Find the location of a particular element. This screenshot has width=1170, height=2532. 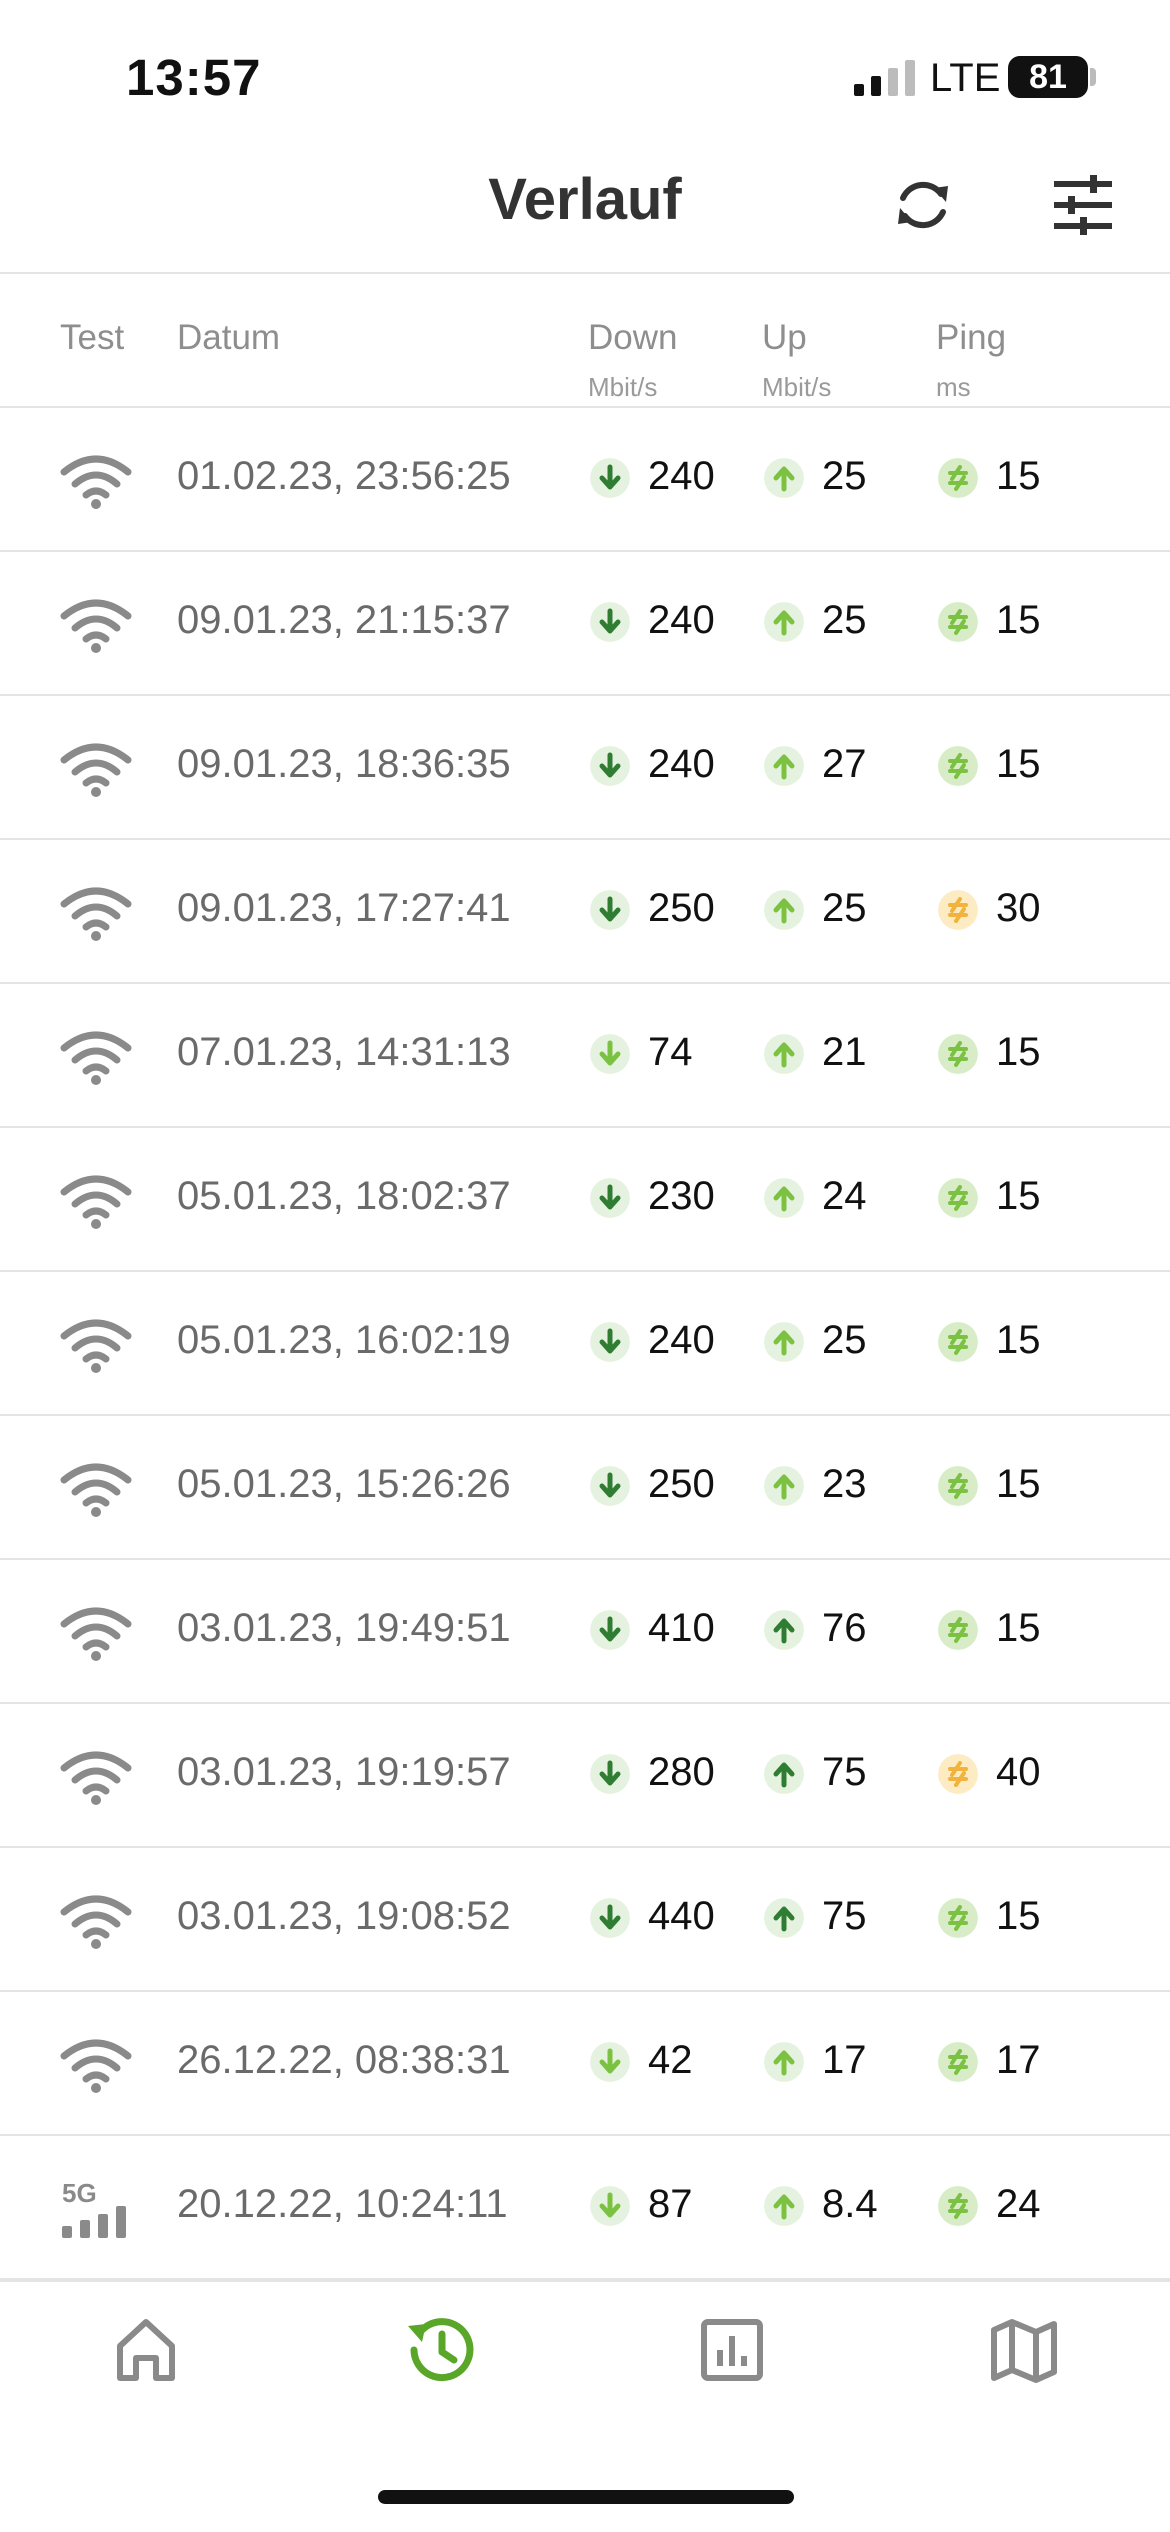

battery-nub is located at coordinates (1093, 77).